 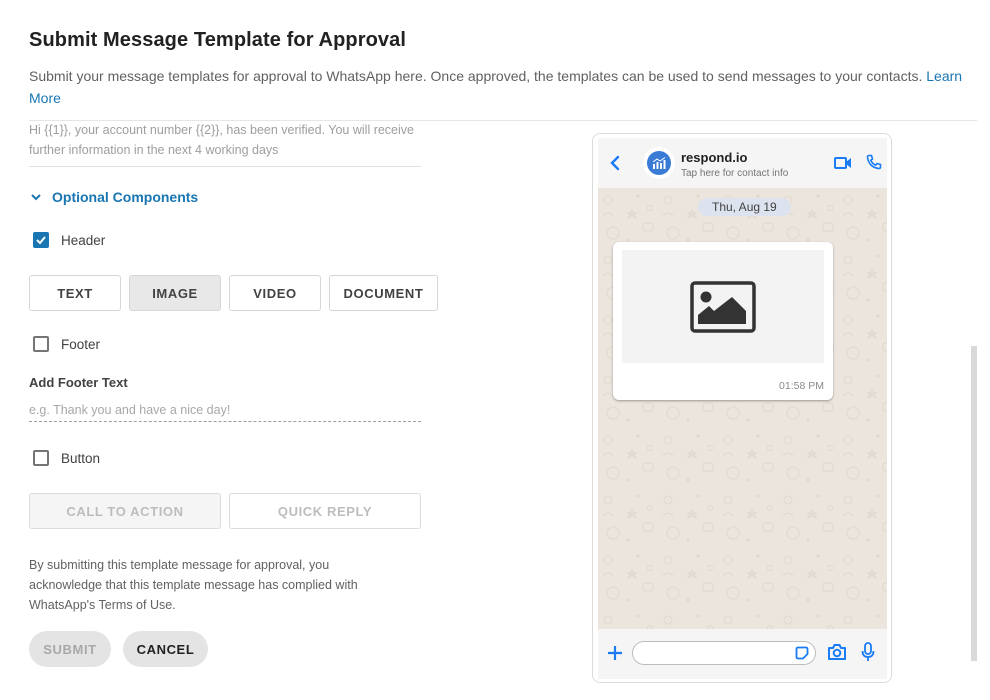 What do you see at coordinates (83, 240) in the screenshot?
I see `header-checkbox-label: Header` at bounding box center [83, 240].